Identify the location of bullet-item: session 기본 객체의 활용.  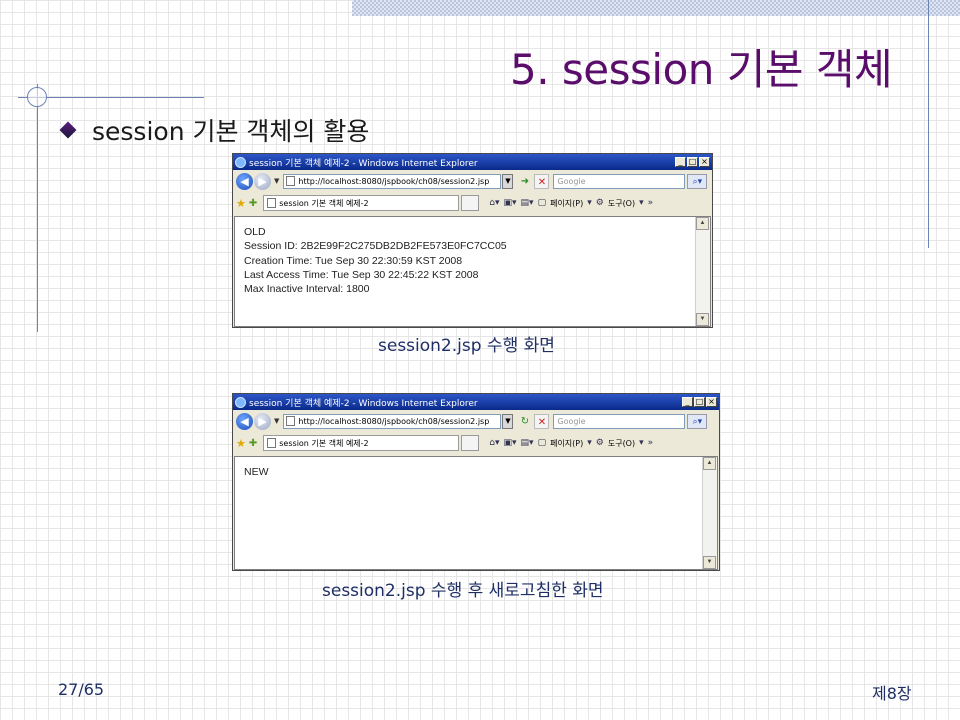
(213, 130).